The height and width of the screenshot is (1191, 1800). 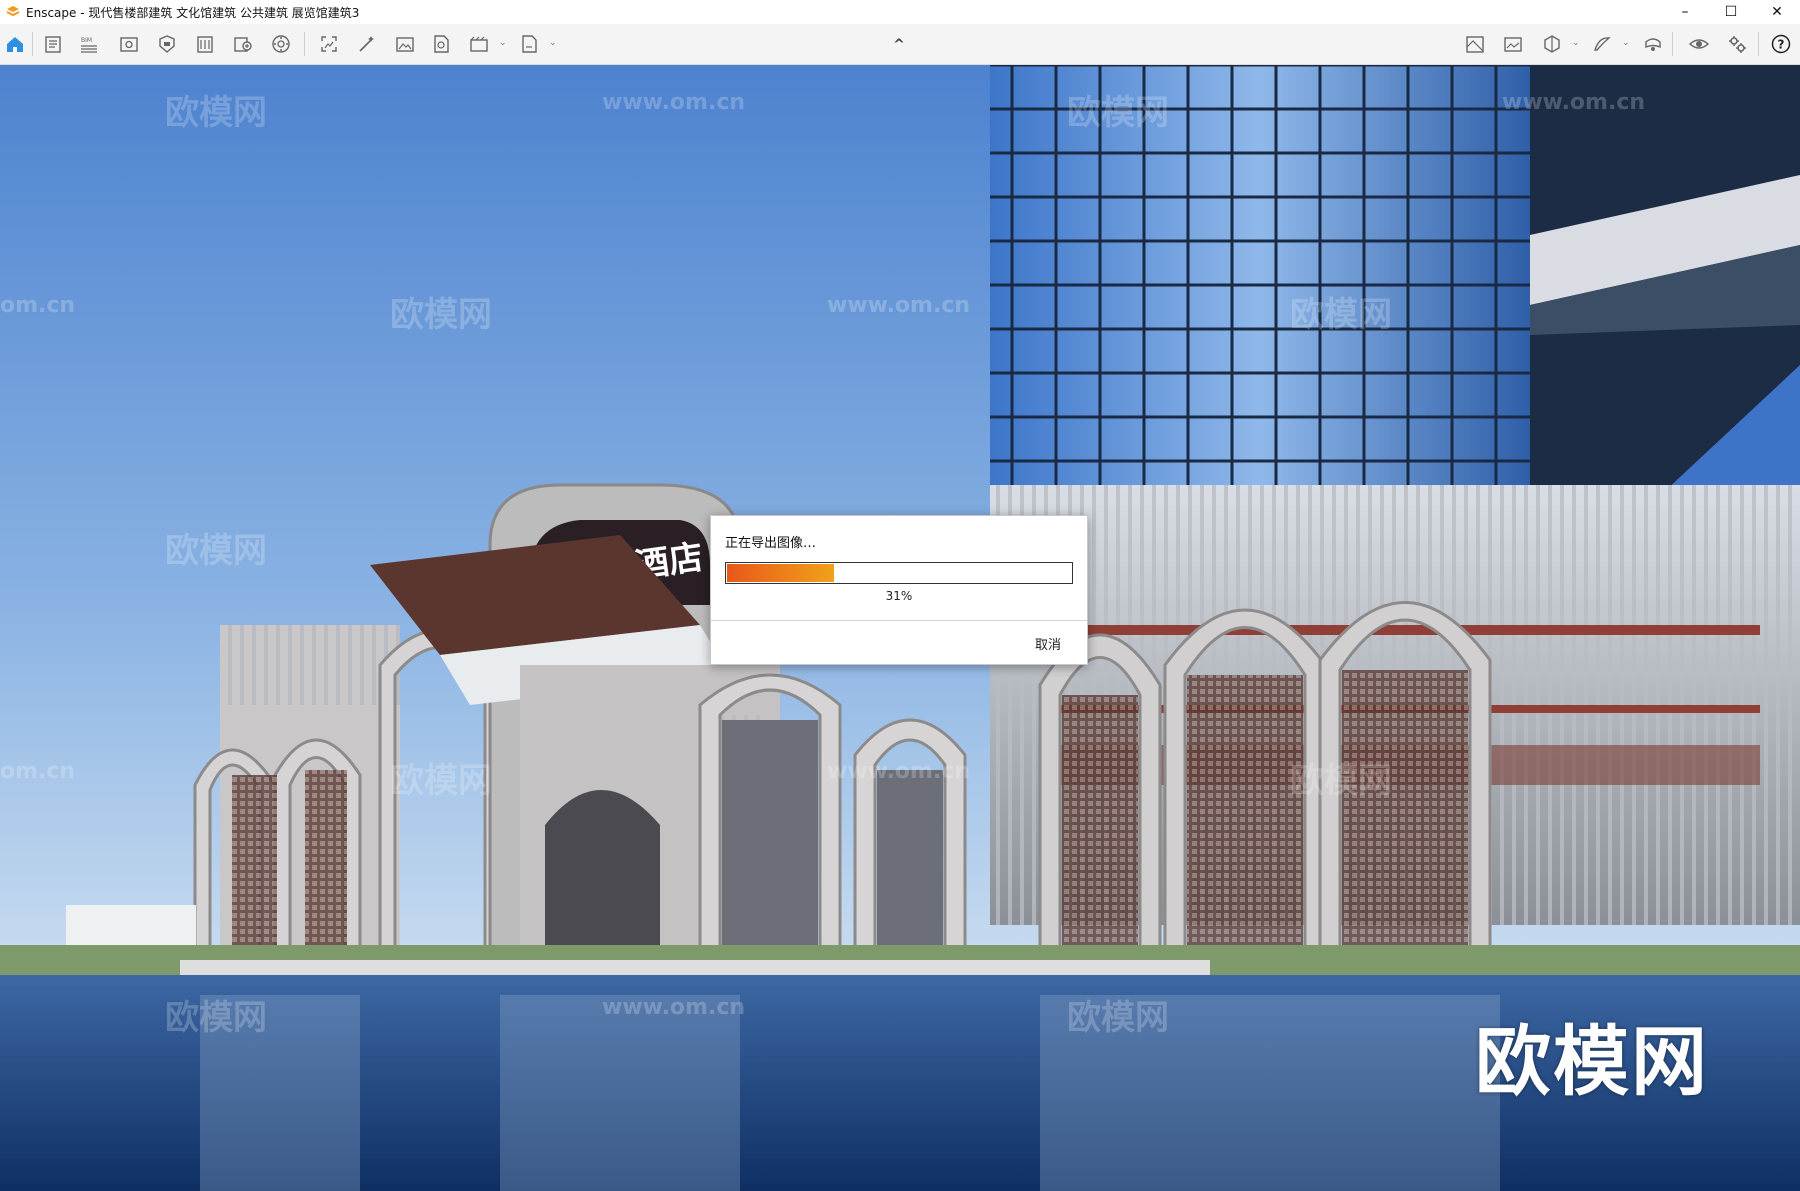 What do you see at coordinates (329, 44) in the screenshot?
I see `batch-icon` at bounding box center [329, 44].